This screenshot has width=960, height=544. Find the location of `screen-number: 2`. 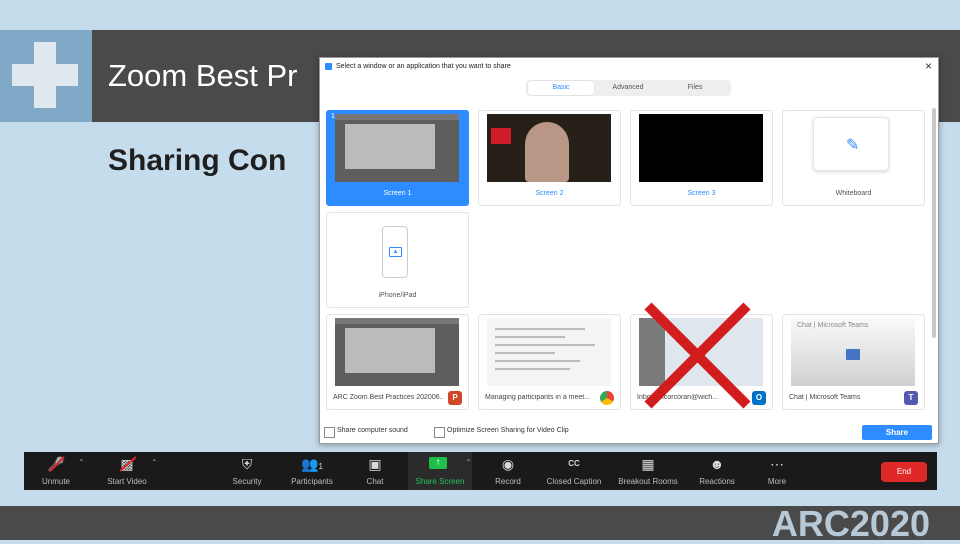

screen-number: 2 is located at coordinates (485, 116).